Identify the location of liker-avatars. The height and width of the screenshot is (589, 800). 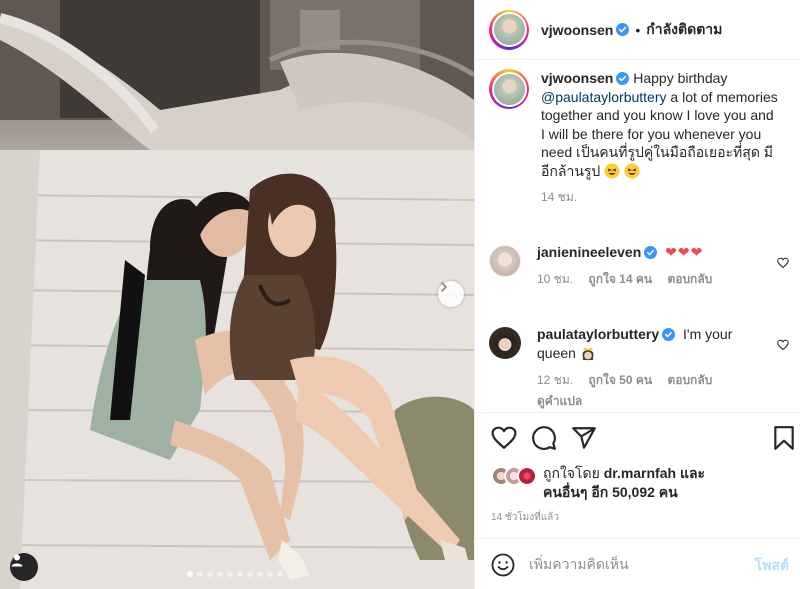
(515, 476).